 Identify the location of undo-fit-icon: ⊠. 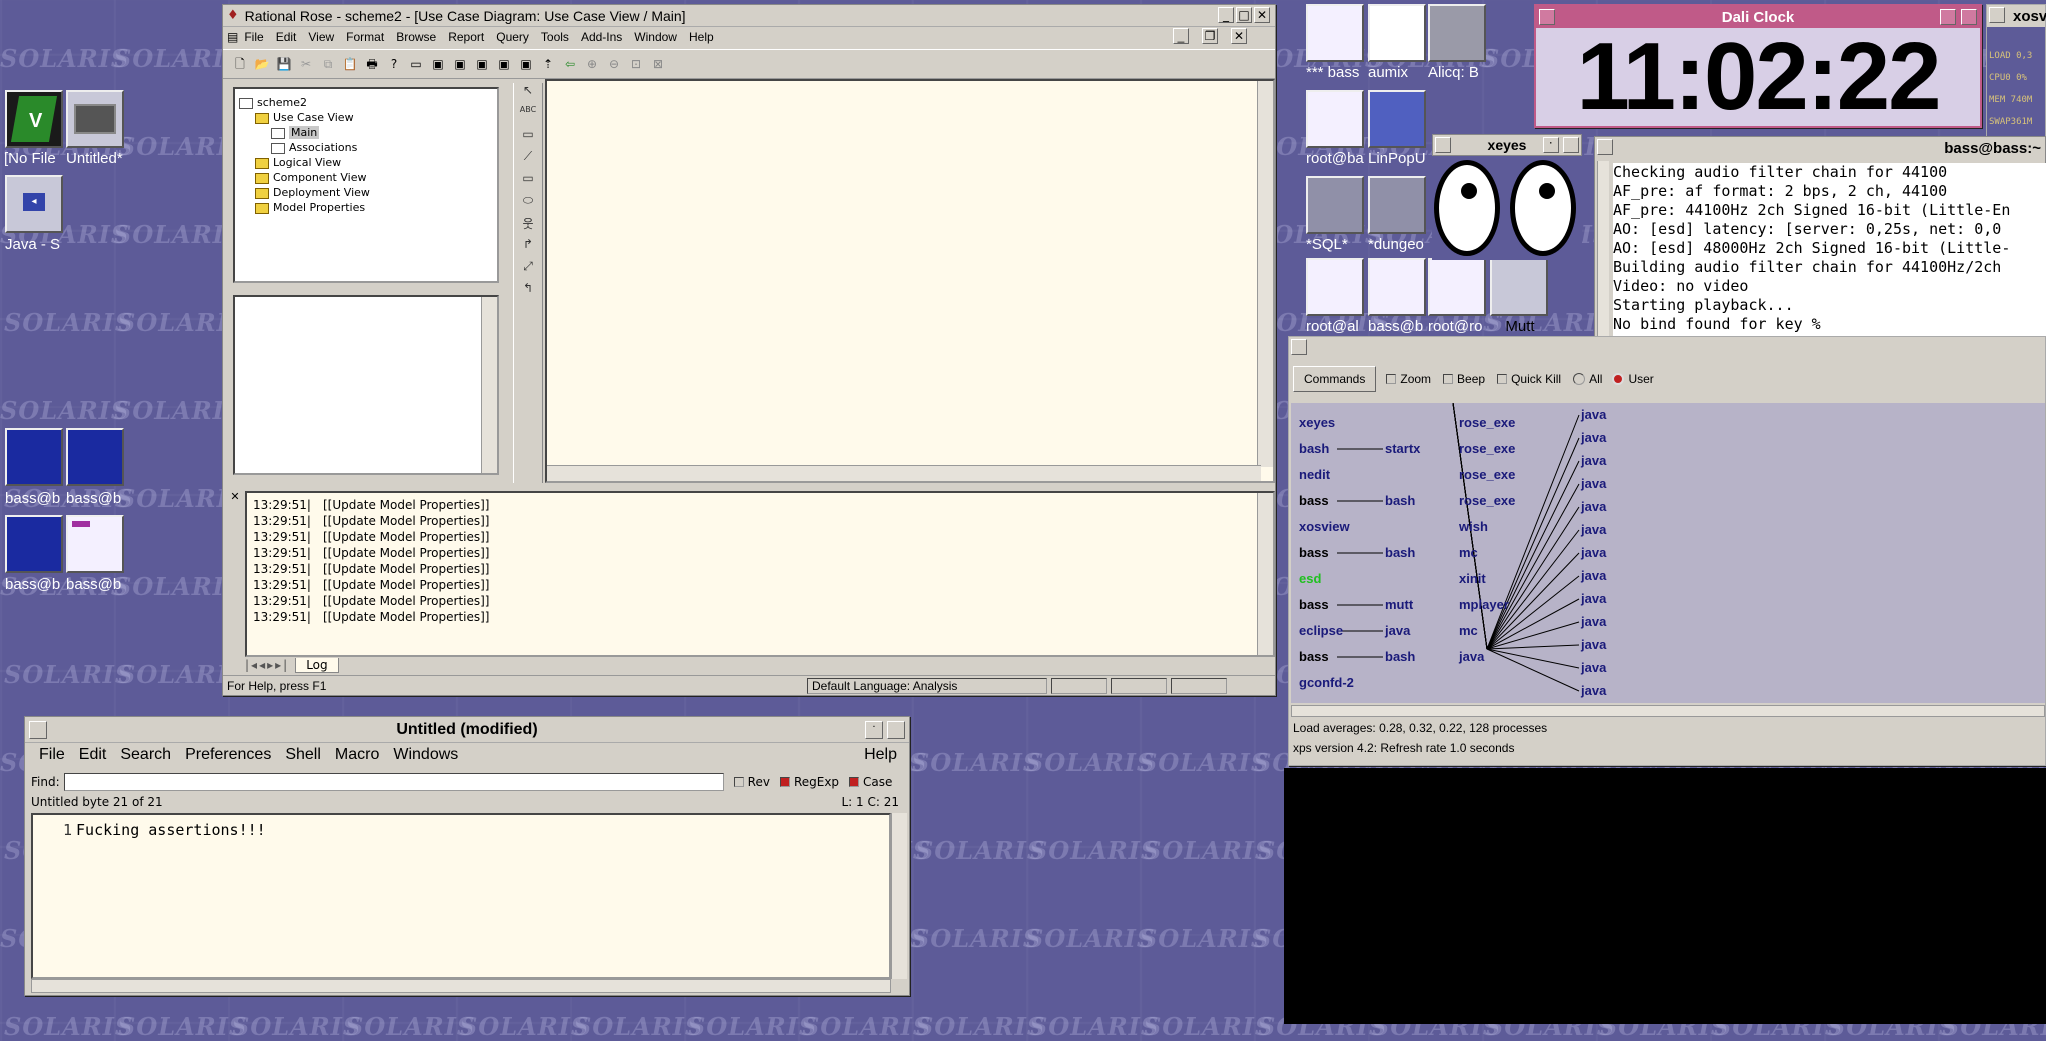
(658, 64).